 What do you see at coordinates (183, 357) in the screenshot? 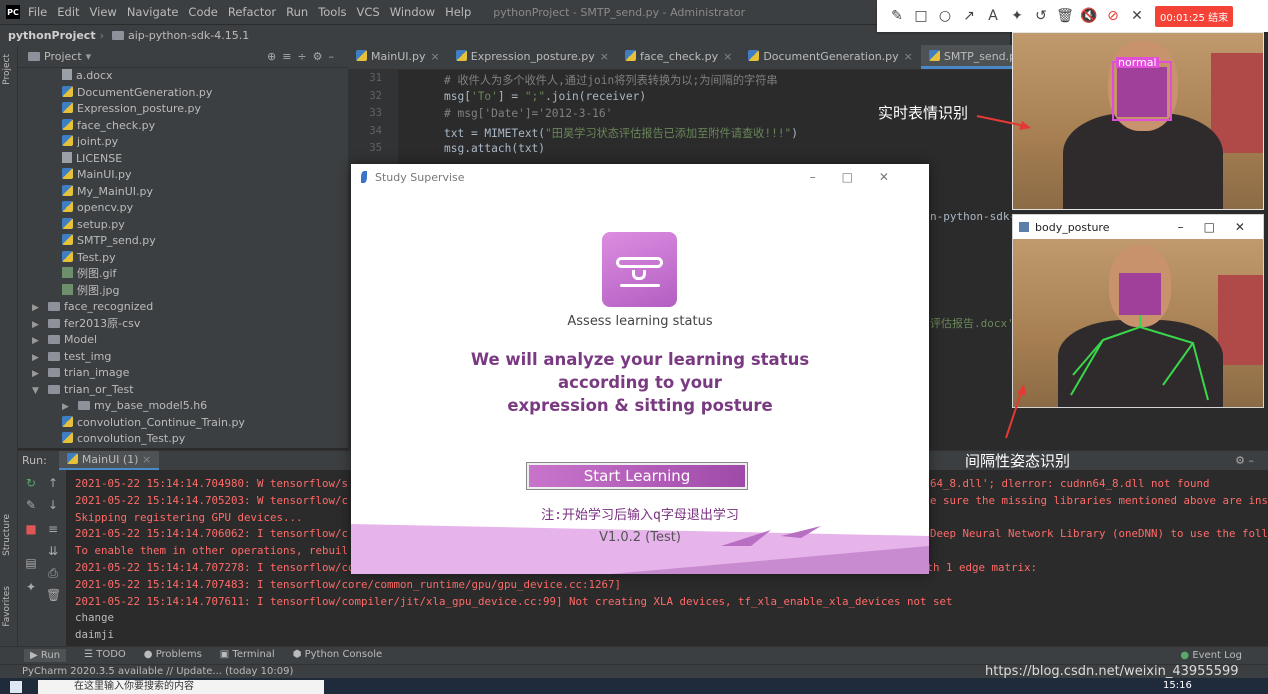
I see `tree-folder: ▶ test_img` at bounding box center [183, 357].